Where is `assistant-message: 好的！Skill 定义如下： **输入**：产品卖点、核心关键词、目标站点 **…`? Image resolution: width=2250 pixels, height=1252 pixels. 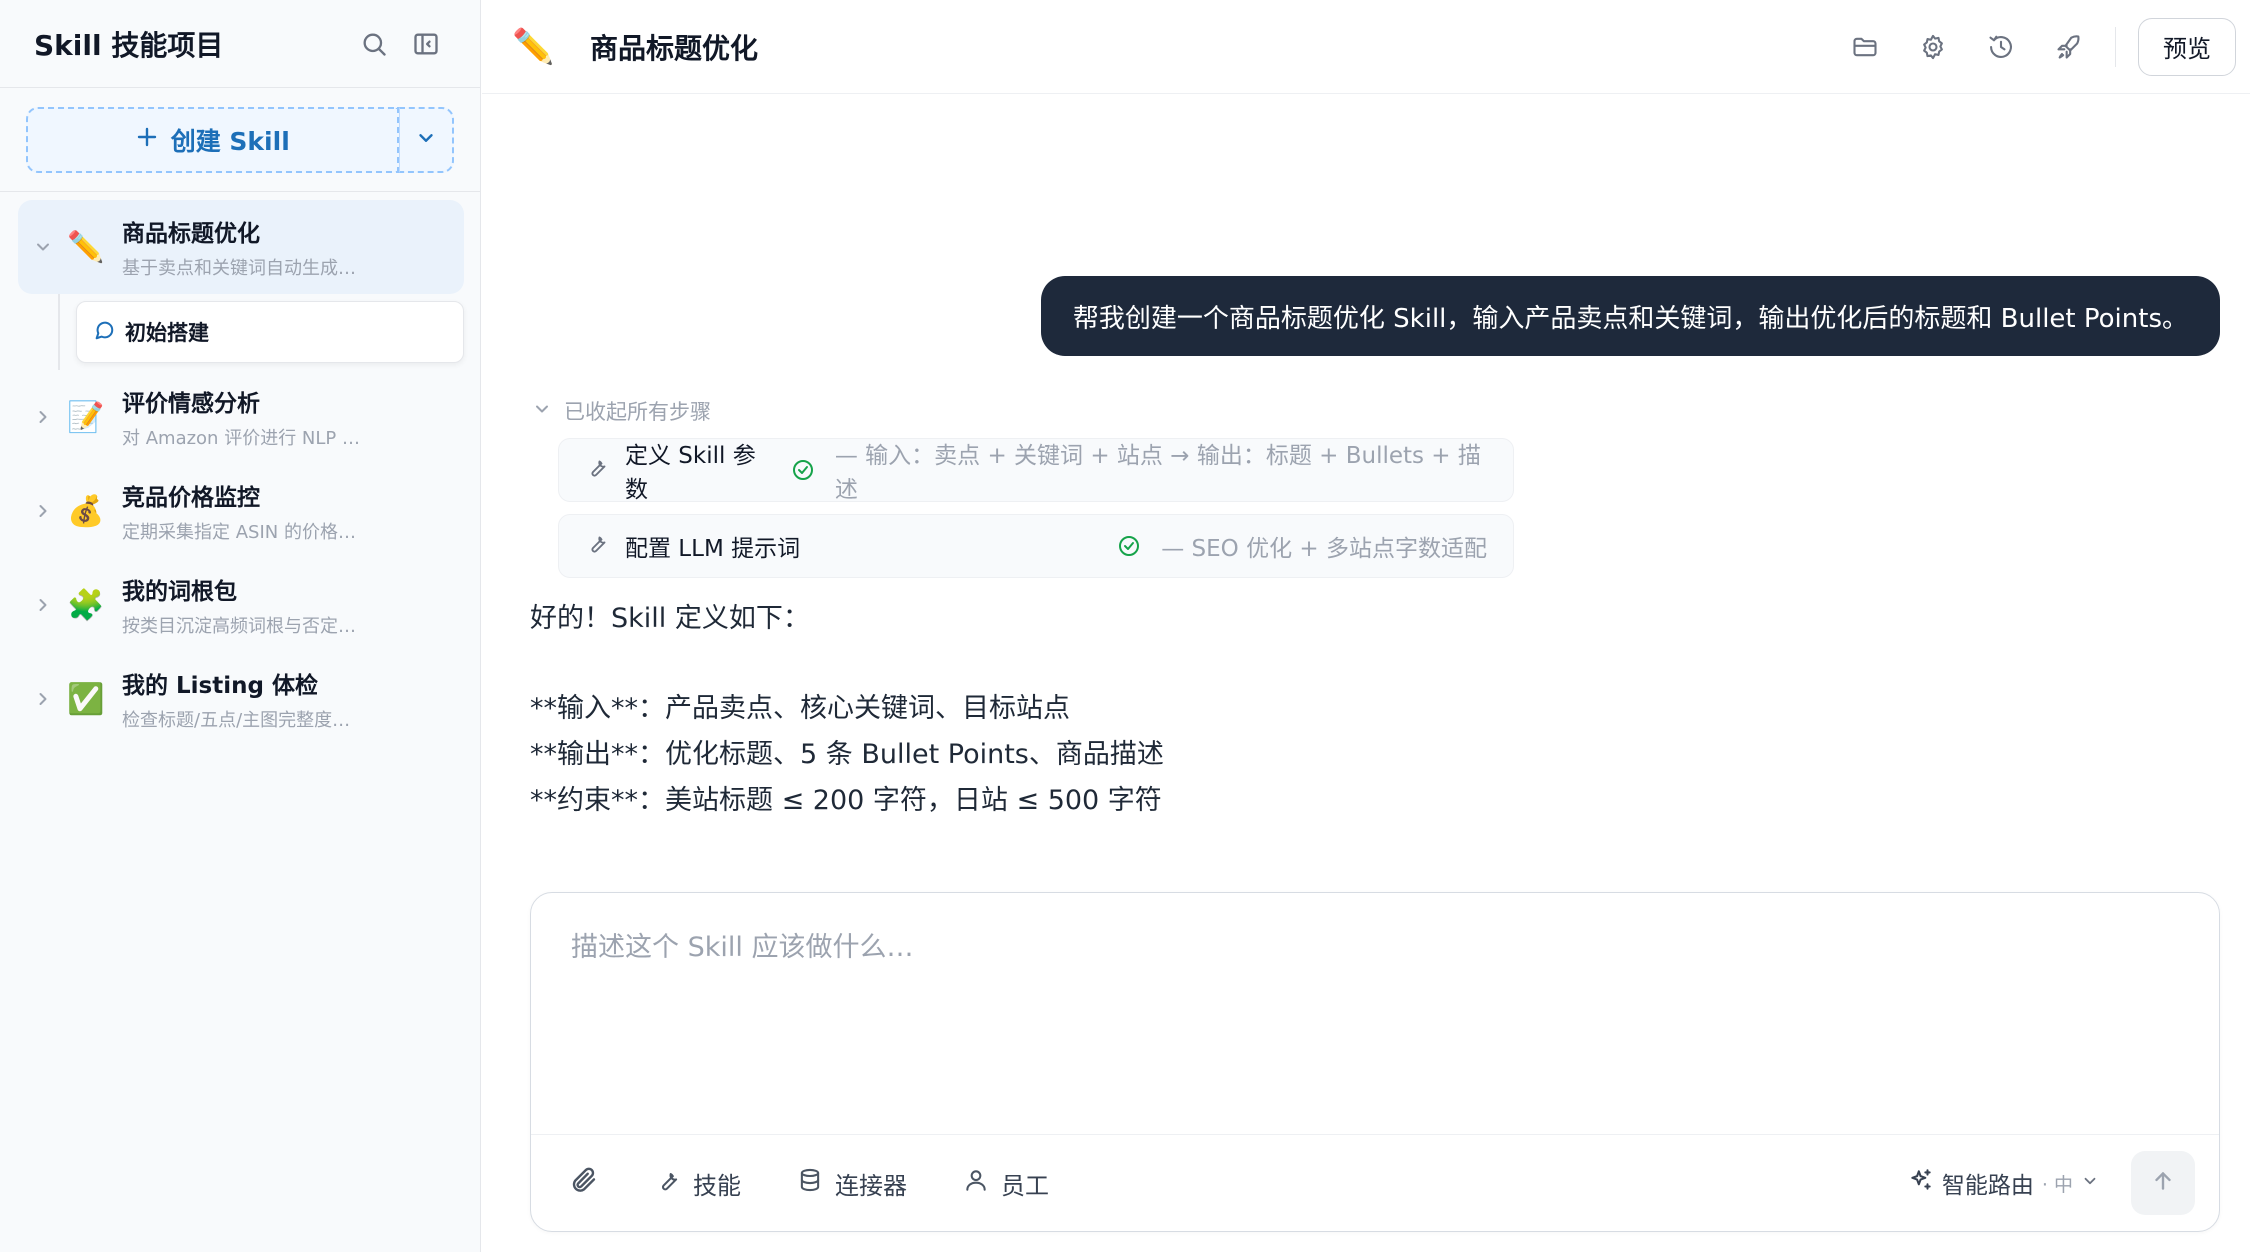
assistant-message: 好的！Skill 定义如下： **输入**：产品卖点、核心关键词、目标站点 **… is located at coordinates (847, 710).